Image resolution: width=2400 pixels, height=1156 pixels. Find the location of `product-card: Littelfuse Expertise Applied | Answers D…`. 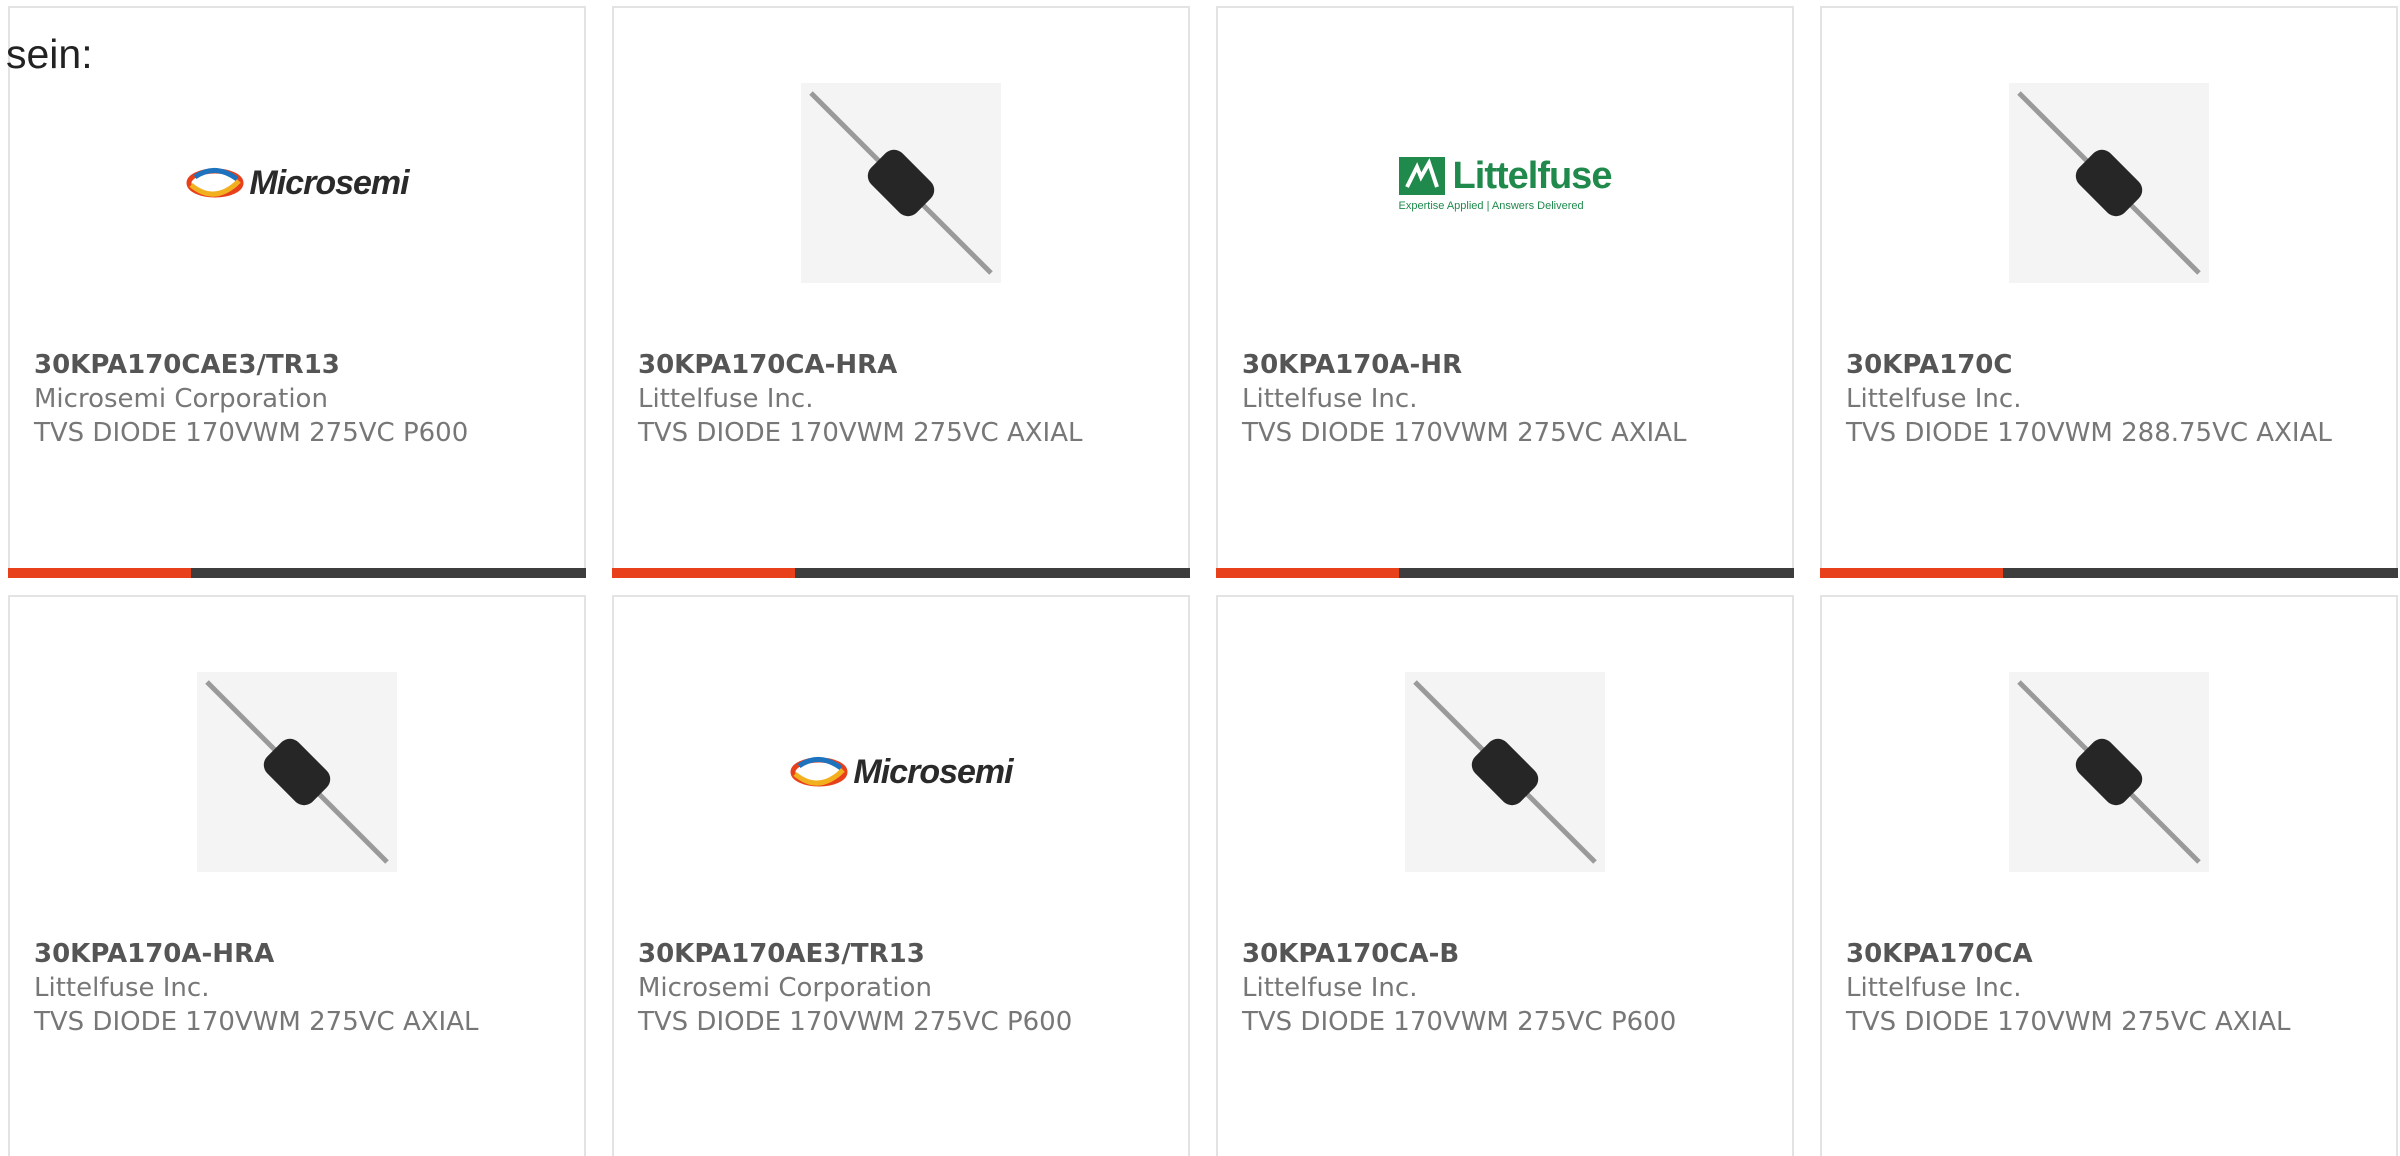

product-card: Littelfuse Expertise Applied | Answers D… is located at coordinates (1505, 292).